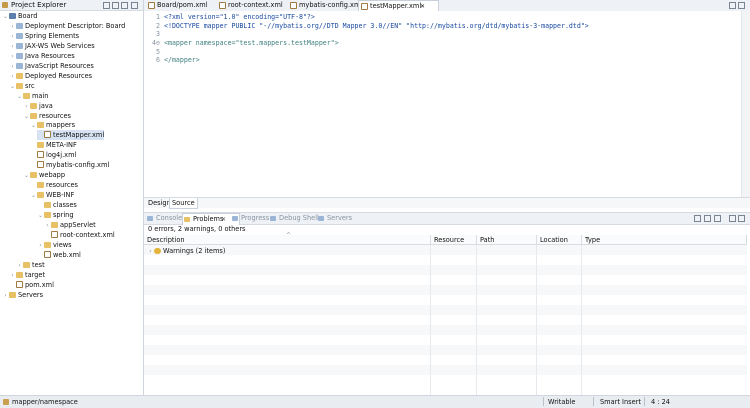 The height and width of the screenshot is (408, 750). What do you see at coordinates (71, 5) in the screenshot?
I see `project-explorer-tab: Project Explorer` at bounding box center [71, 5].